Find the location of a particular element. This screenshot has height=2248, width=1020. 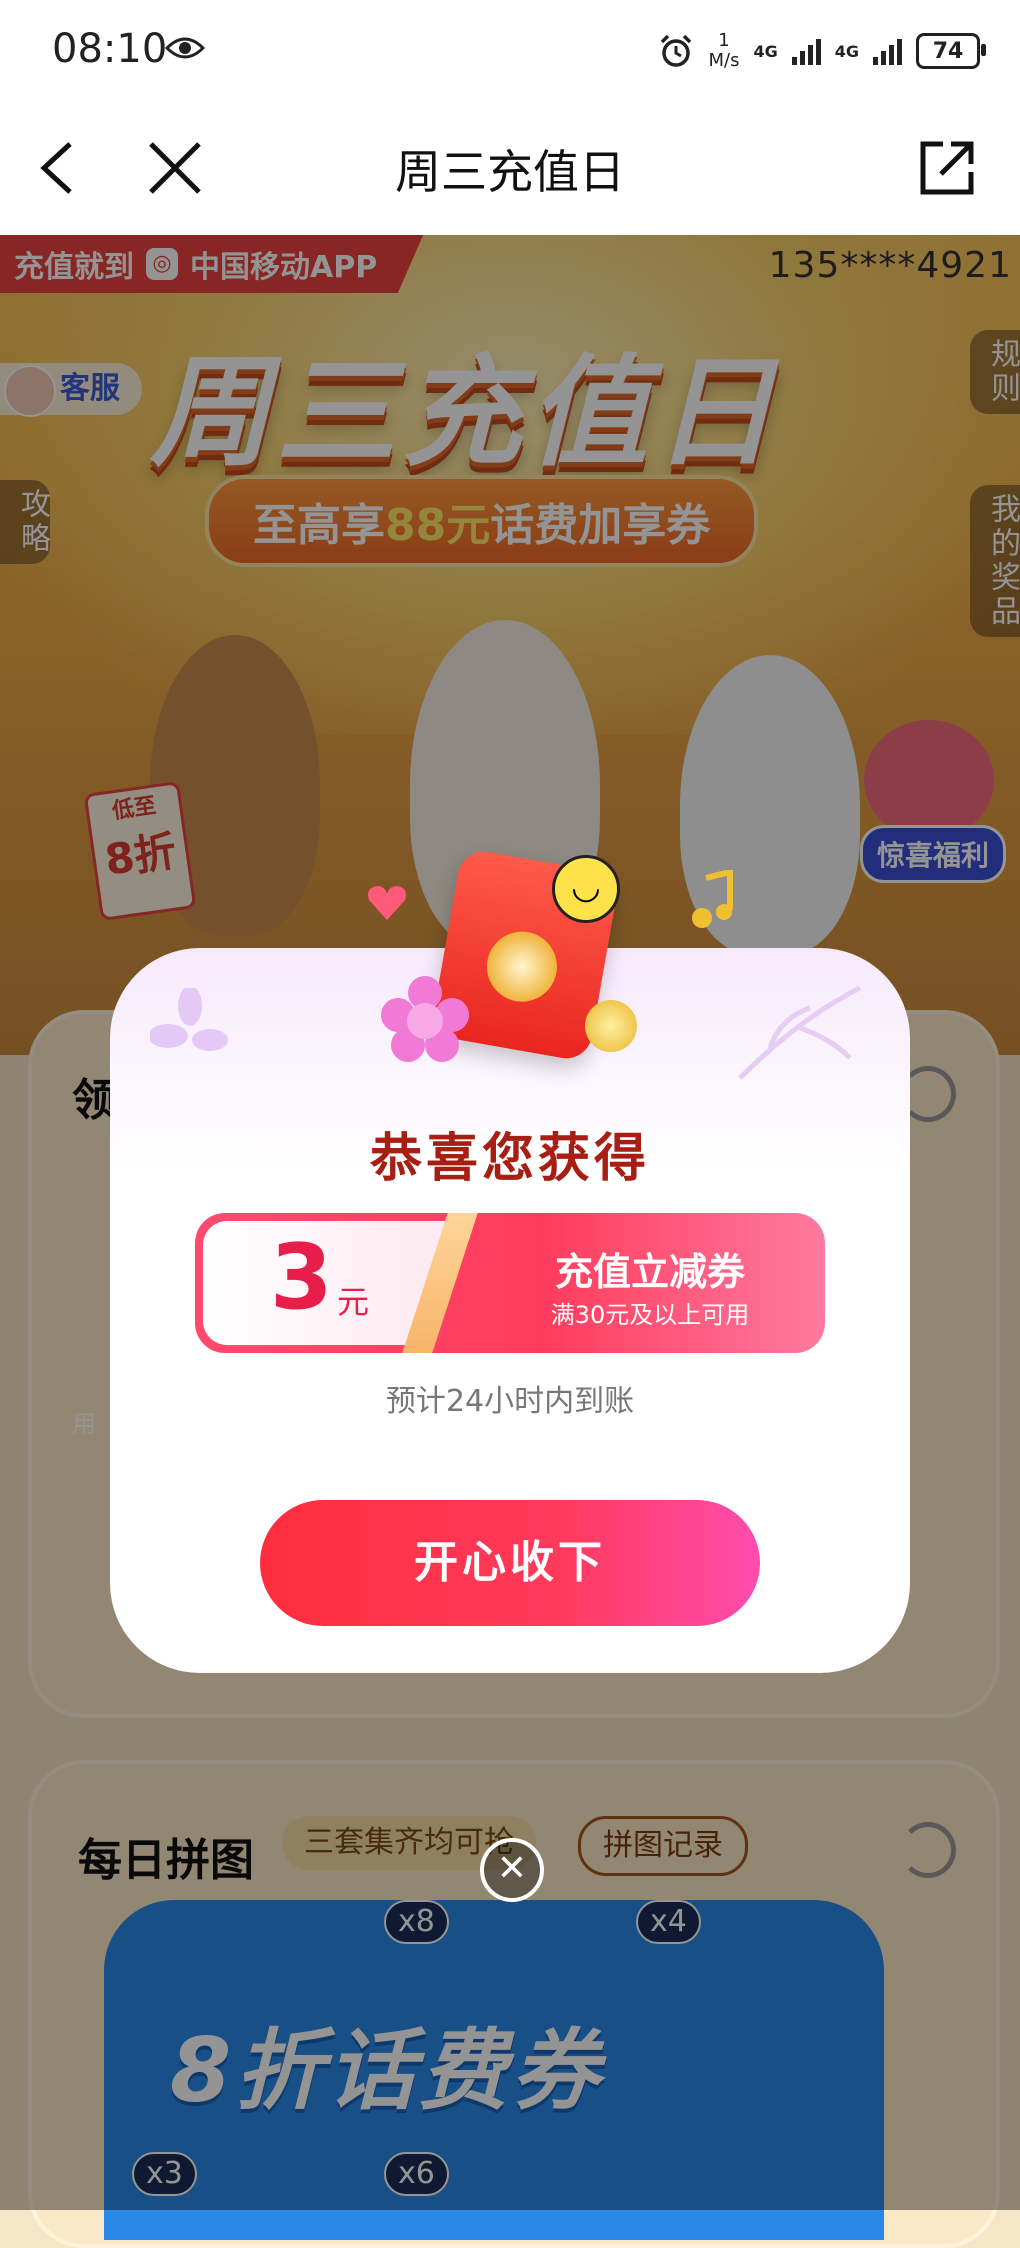

battery-indicator: 74 is located at coordinates (951, 51).